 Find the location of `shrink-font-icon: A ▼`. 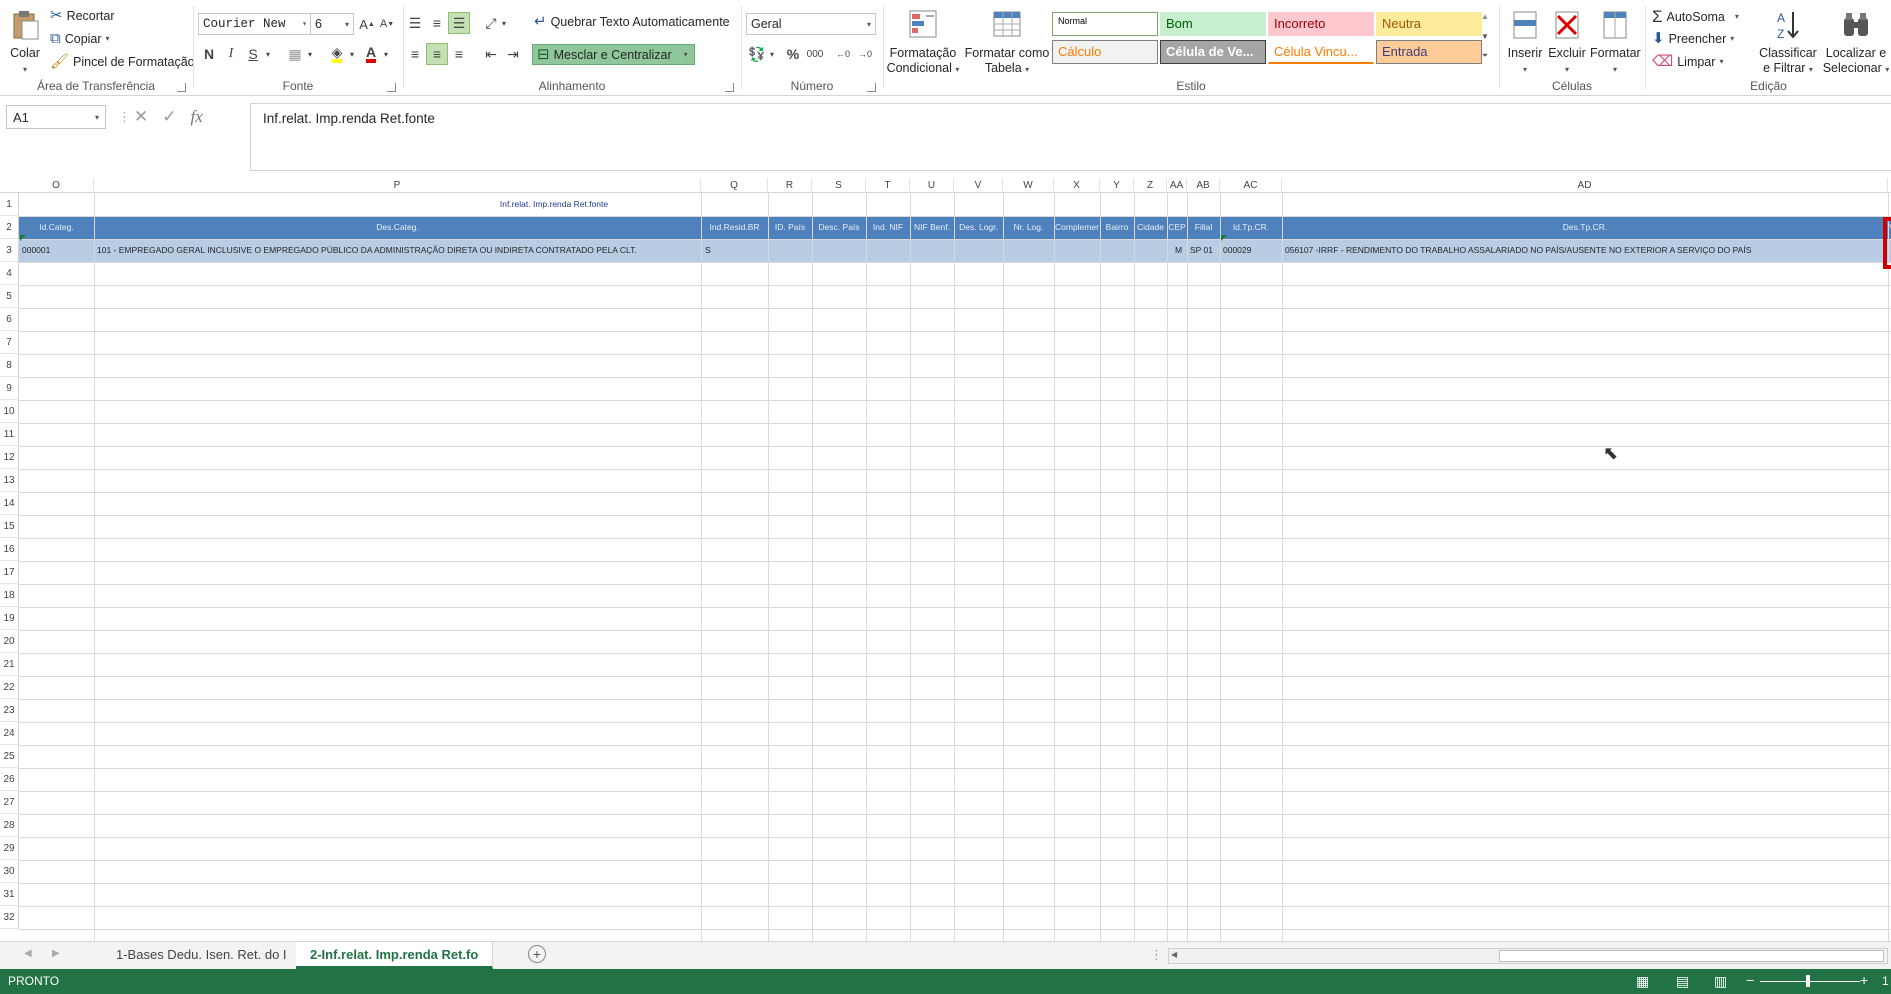

shrink-font-icon: A ▼ is located at coordinates (387, 24).